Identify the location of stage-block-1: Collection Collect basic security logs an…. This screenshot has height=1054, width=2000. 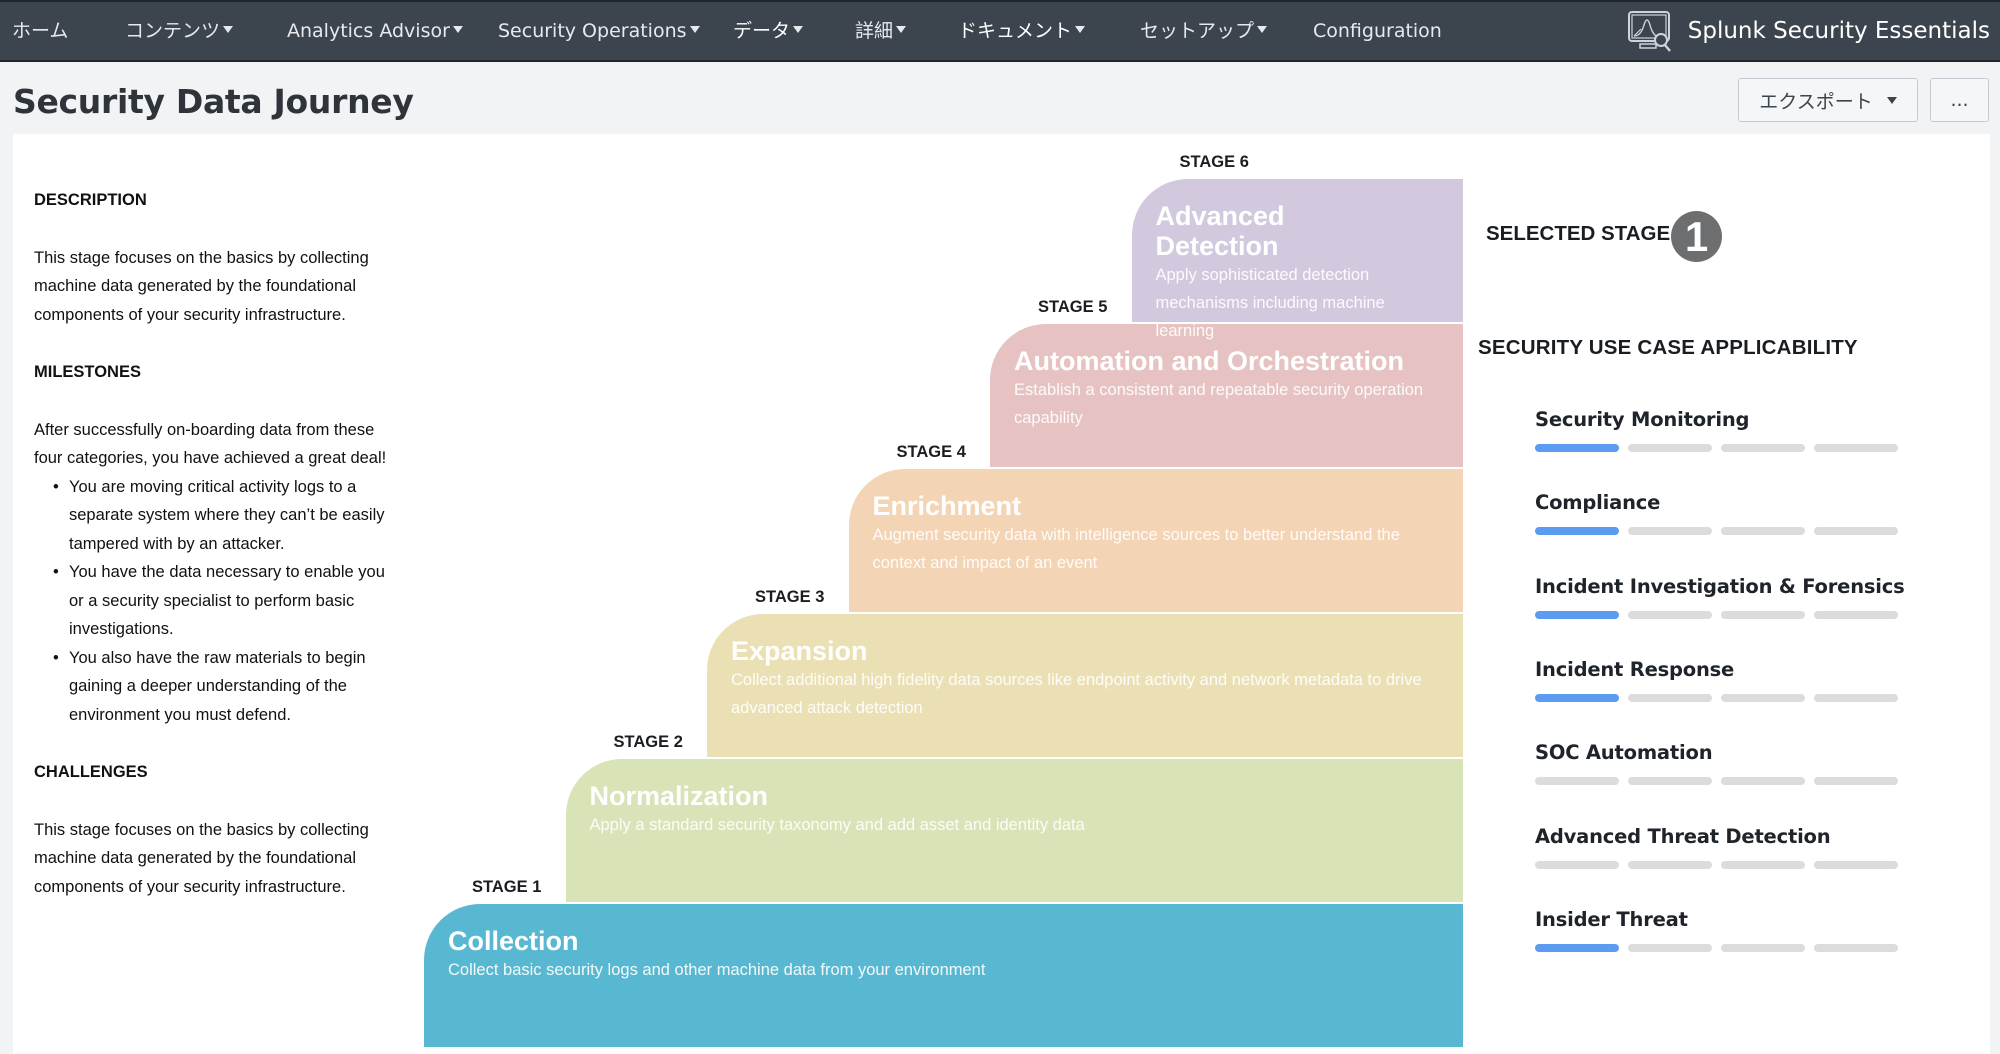
(943, 975).